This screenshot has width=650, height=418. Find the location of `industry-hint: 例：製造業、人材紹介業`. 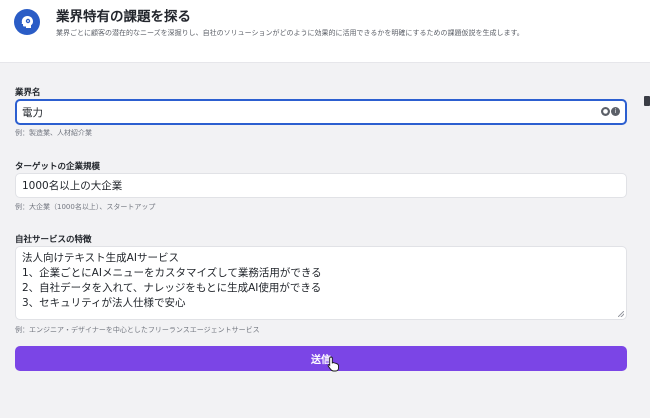

industry-hint: 例：製造業、人材紹介業 is located at coordinates (53, 133).